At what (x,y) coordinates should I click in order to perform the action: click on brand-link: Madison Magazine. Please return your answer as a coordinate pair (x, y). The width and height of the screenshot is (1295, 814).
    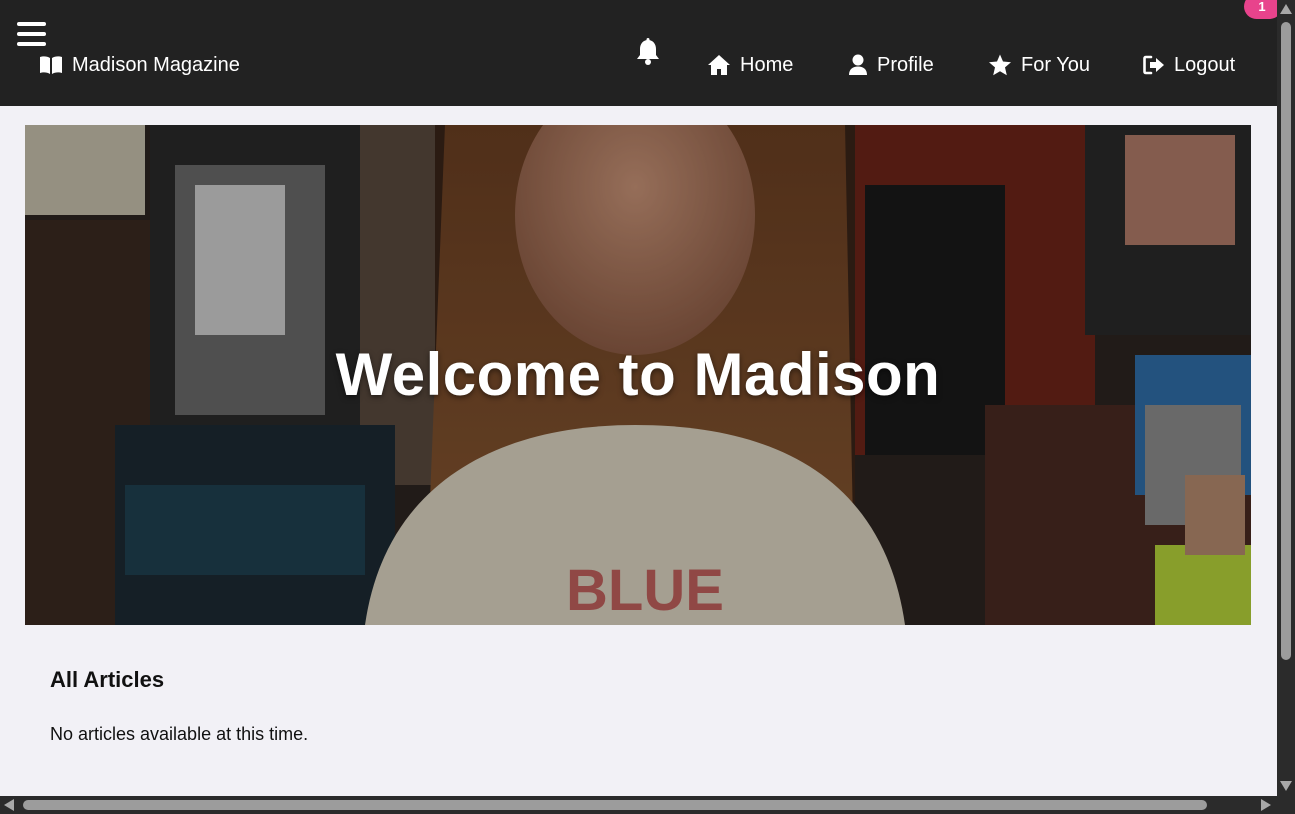
    Looking at the image, I should click on (139, 65).